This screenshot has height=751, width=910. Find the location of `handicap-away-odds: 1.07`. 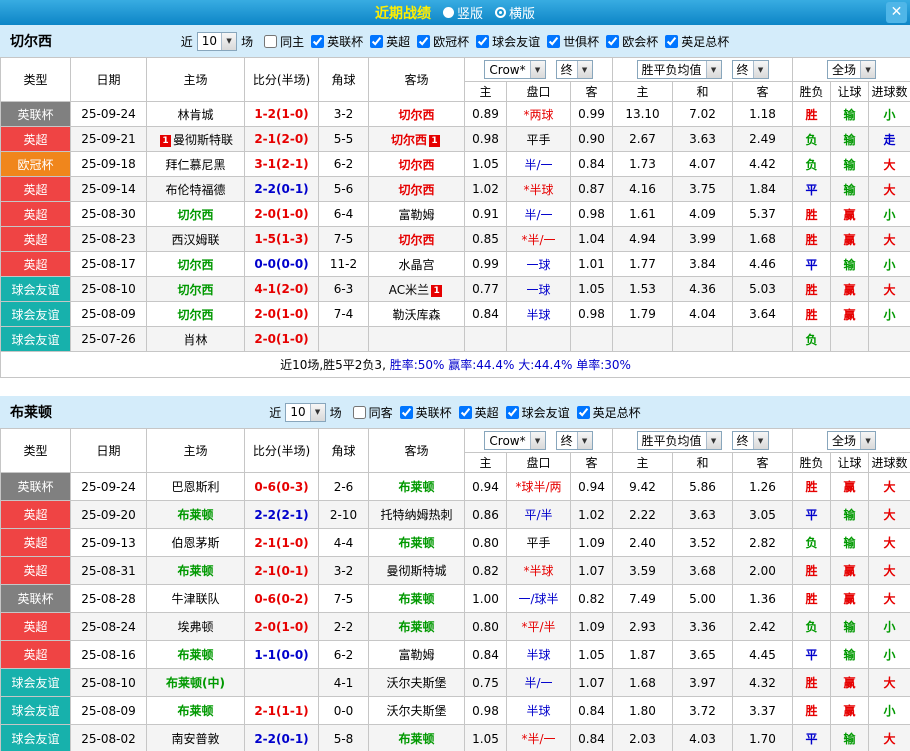

handicap-away-odds: 1.07 is located at coordinates (591, 682).